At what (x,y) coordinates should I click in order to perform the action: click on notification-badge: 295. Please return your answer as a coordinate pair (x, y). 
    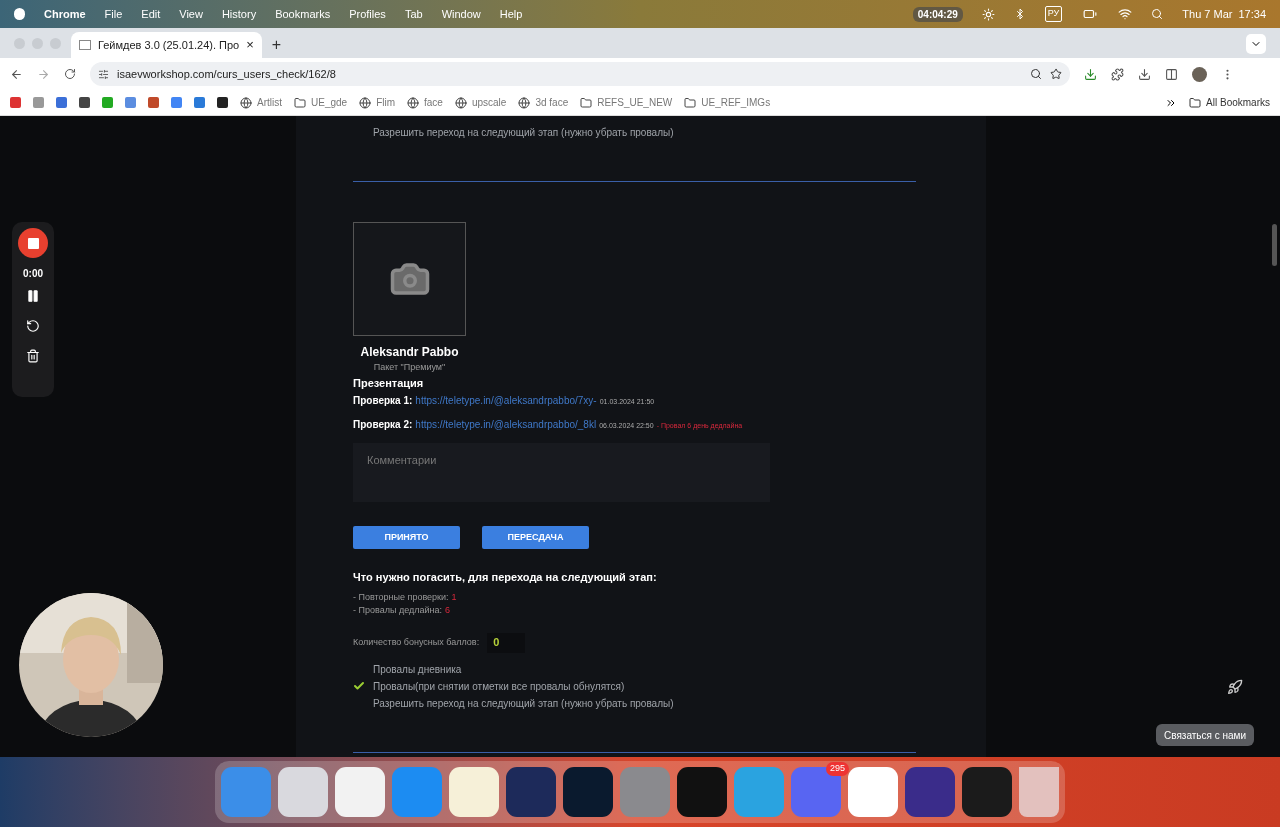
    Looking at the image, I should click on (837, 769).